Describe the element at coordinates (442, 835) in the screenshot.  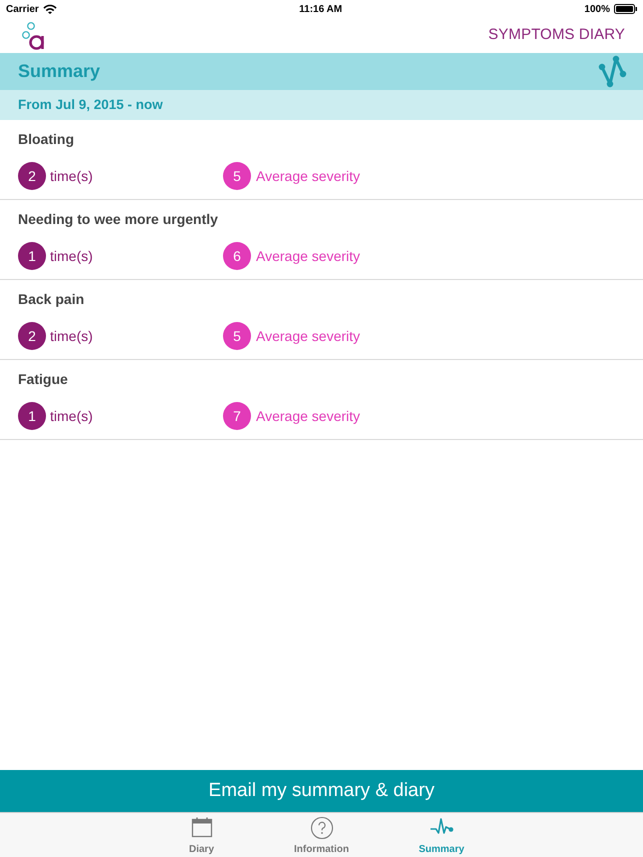
I see `tab-button: Summary` at that location.